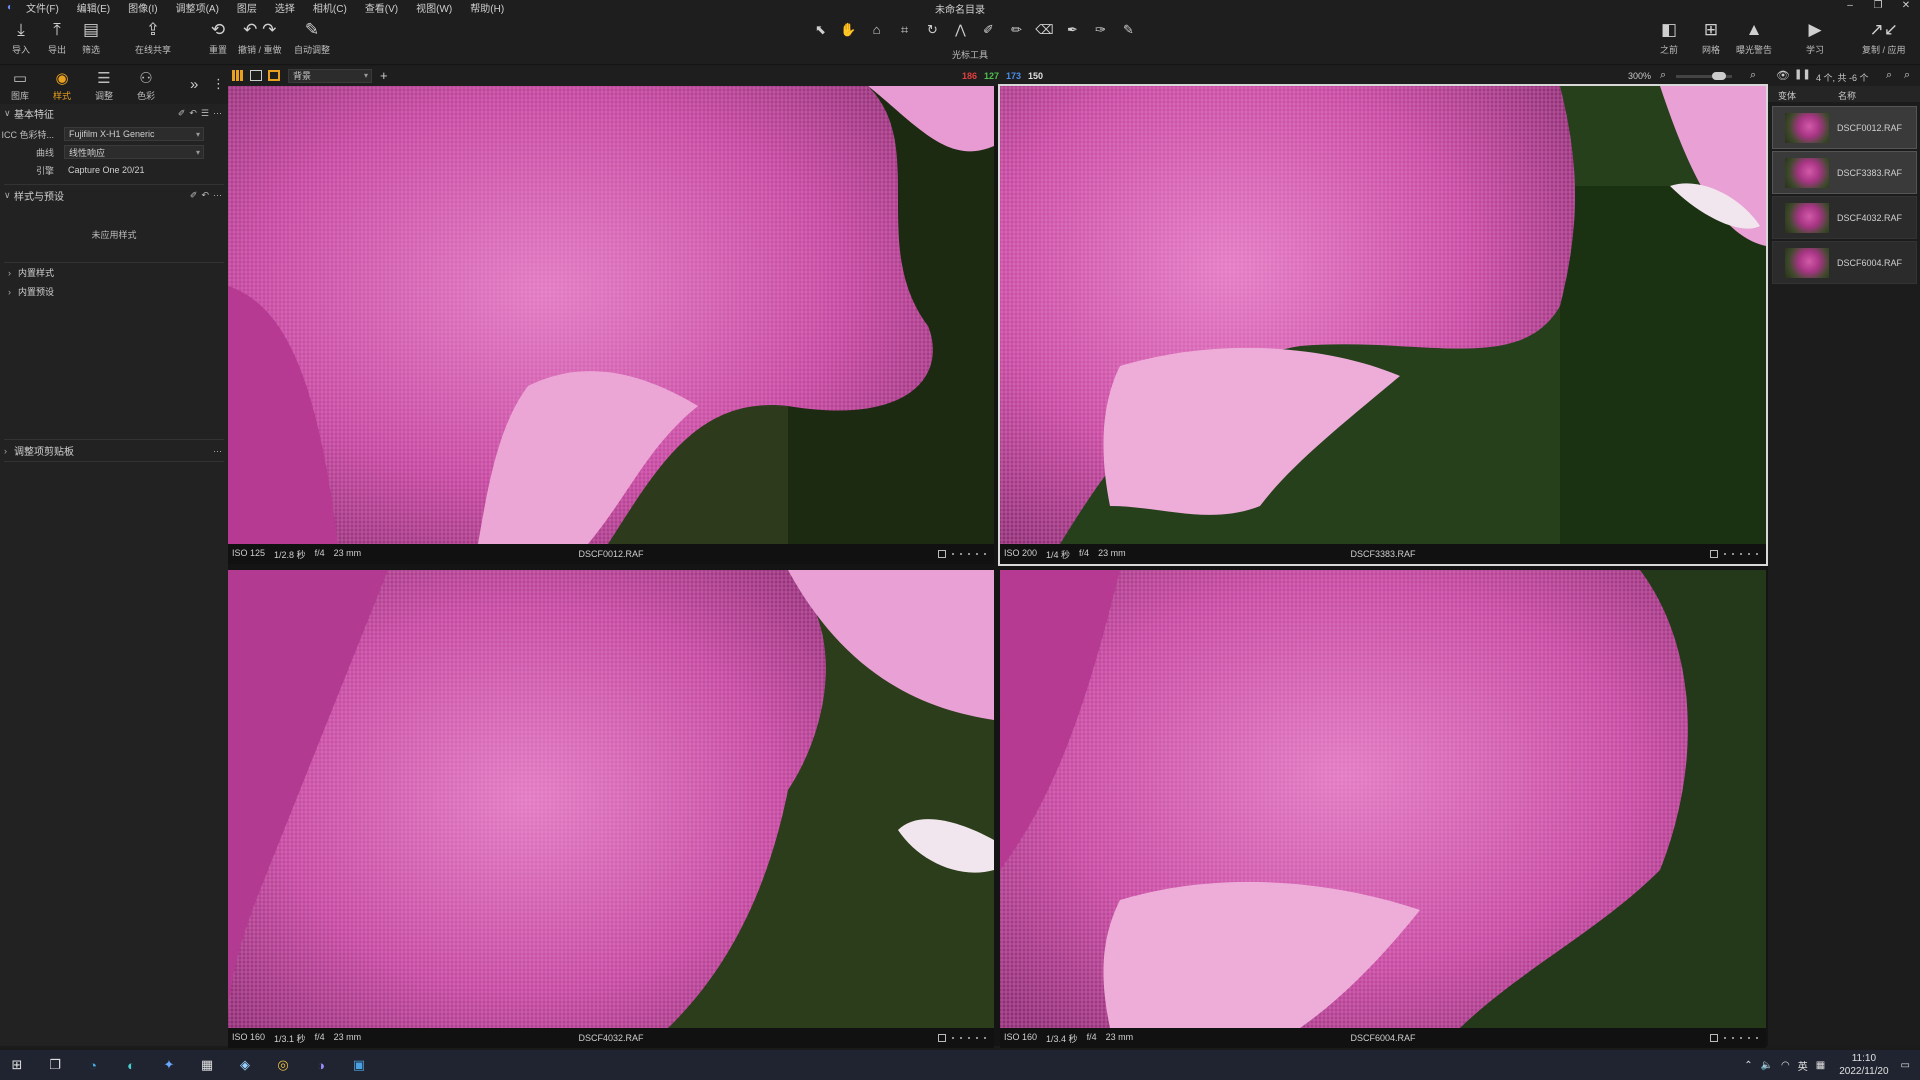 The image size is (1920, 1080). I want to click on curve-select: 线性响应 ▾, so click(134, 152).